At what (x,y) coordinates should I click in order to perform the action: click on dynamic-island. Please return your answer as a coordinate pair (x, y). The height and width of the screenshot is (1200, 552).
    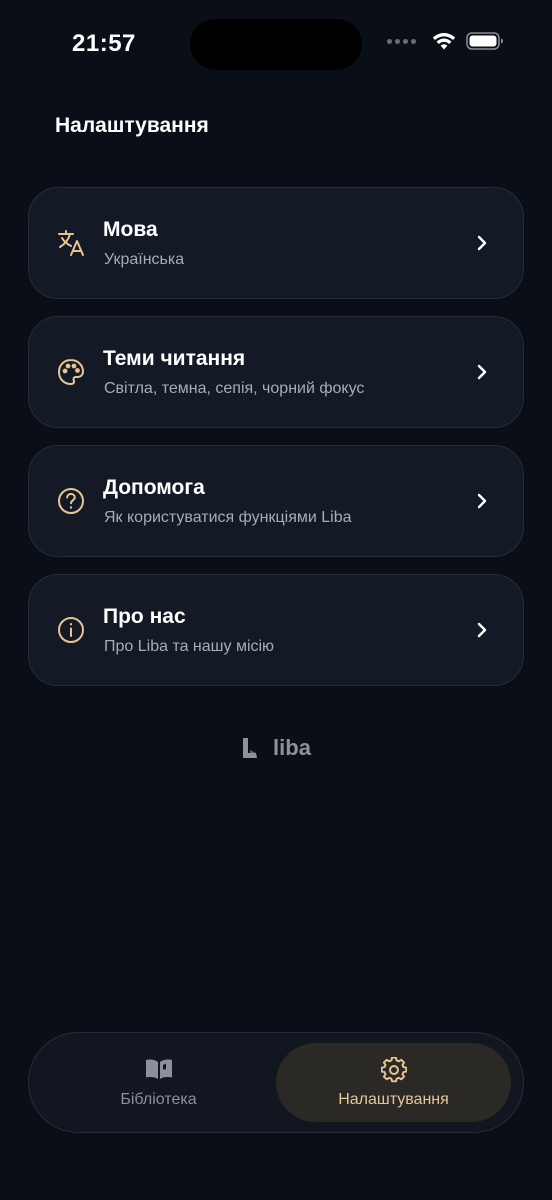
    Looking at the image, I should click on (276, 44).